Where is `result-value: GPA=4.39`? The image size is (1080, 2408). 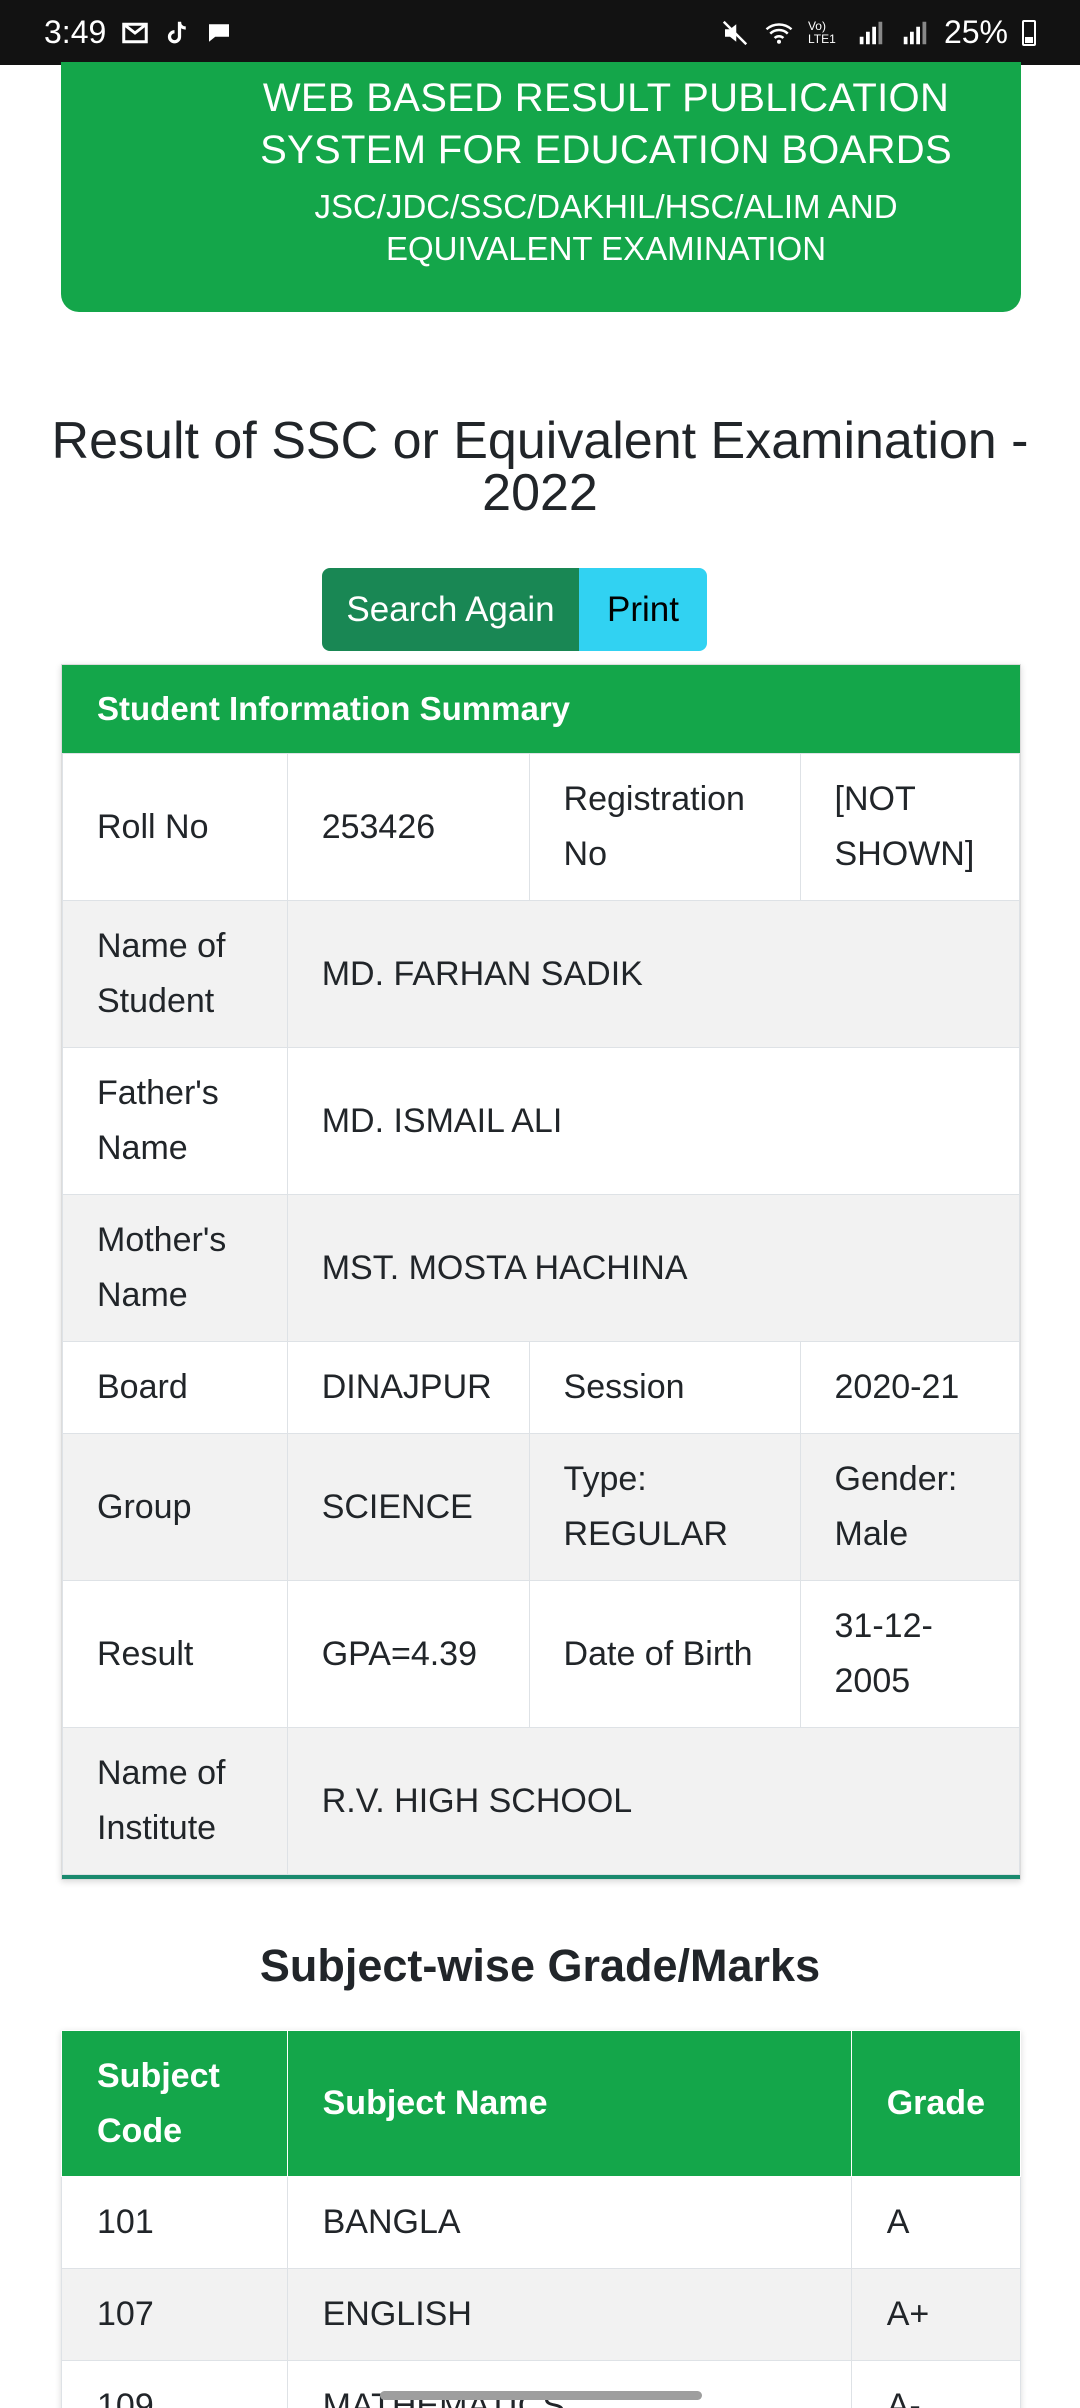
result-value: GPA=4.39 is located at coordinates (408, 1654).